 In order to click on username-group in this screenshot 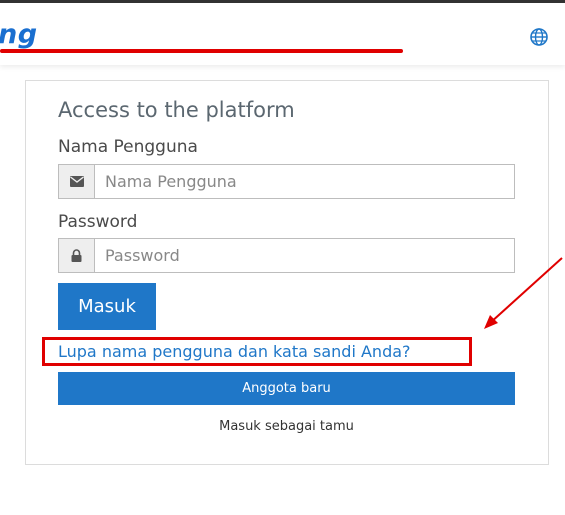, I will do `click(286, 181)`.